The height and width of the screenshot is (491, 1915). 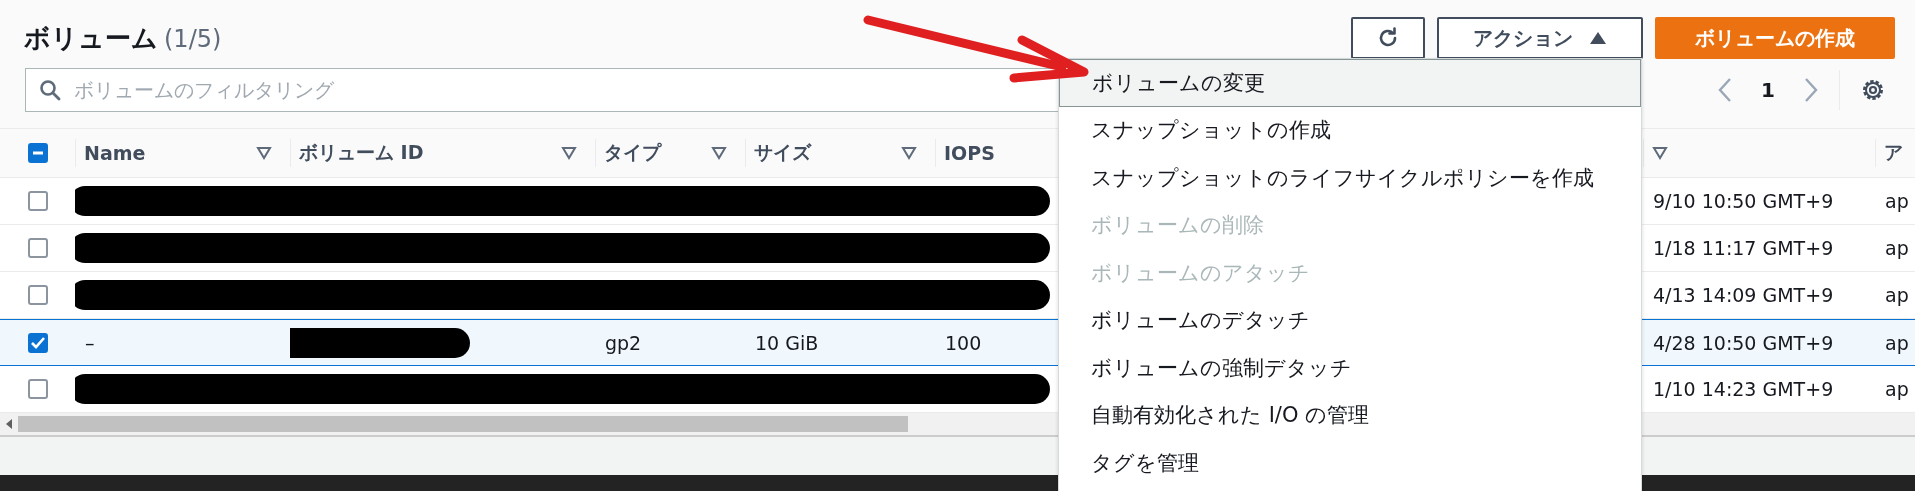 What do you see at coordinates (1743, 201) in the screenshot?
I see `table-cell: 9/10 10:50 GMT+9` at bounding box center [1743, 201].